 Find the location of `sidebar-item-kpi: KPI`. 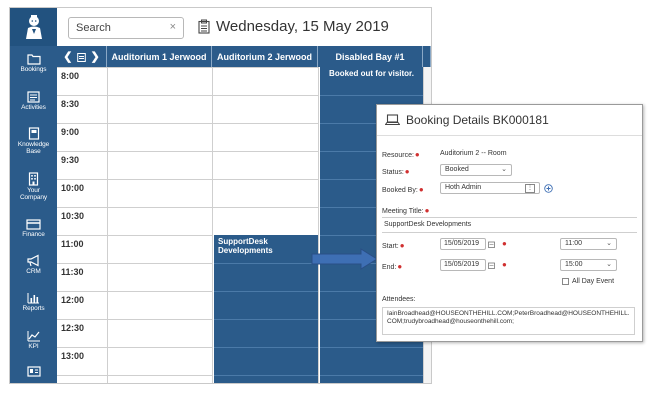

sidebar-item-kpi: KPI is located at coordinates (33, 340).